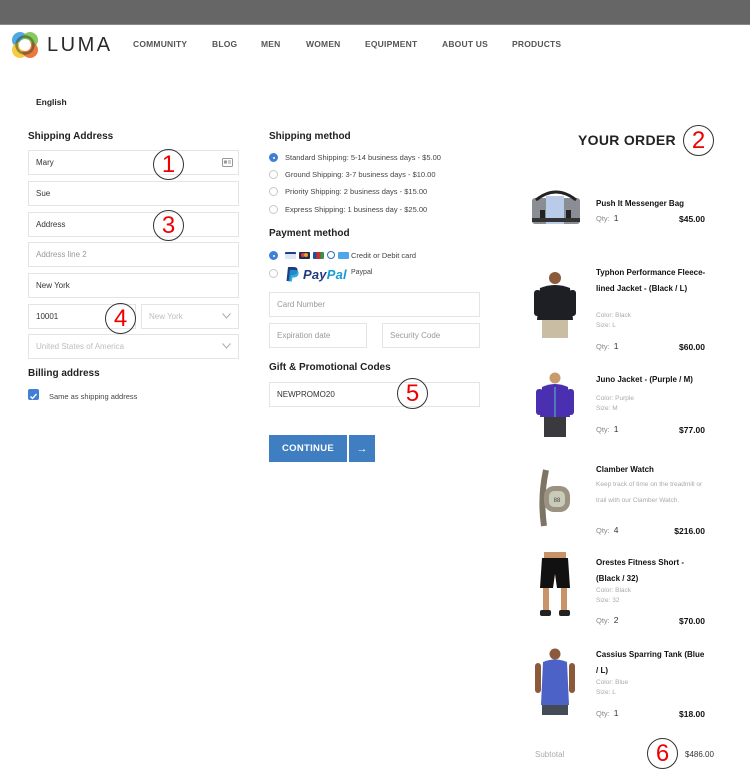 This screenshot has width=750, height=775. I want to click on brand-name: LUMA, so click(80, 45).